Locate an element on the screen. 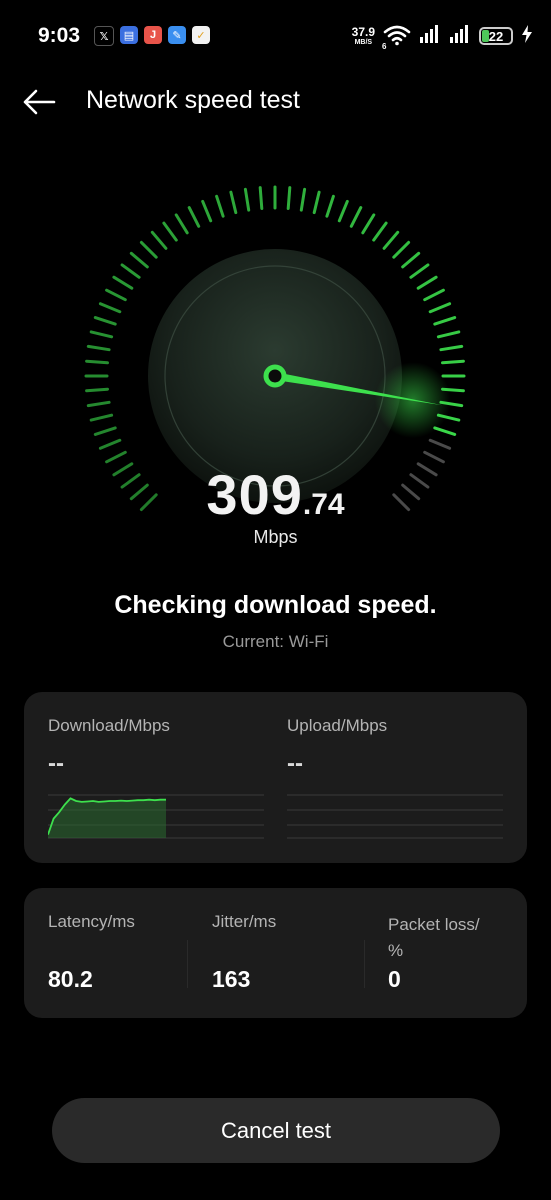  back-button is located at coordinates (42, 102).